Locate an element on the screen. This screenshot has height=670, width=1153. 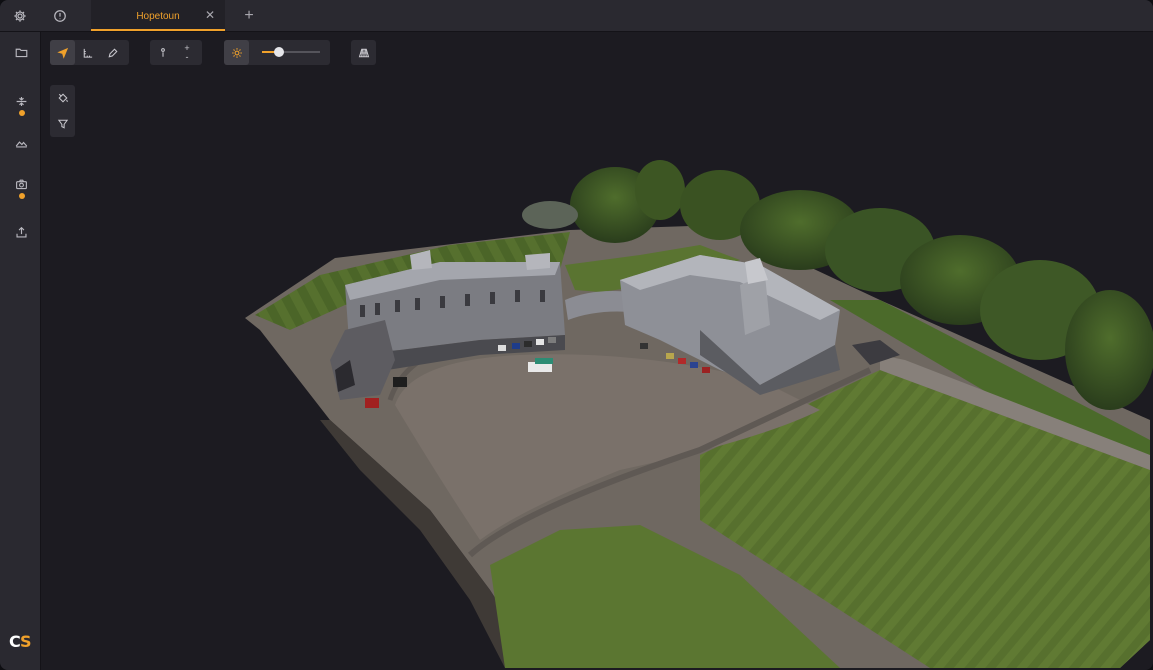
tool-group-point-size: + - is located at coordinates (176, 52).